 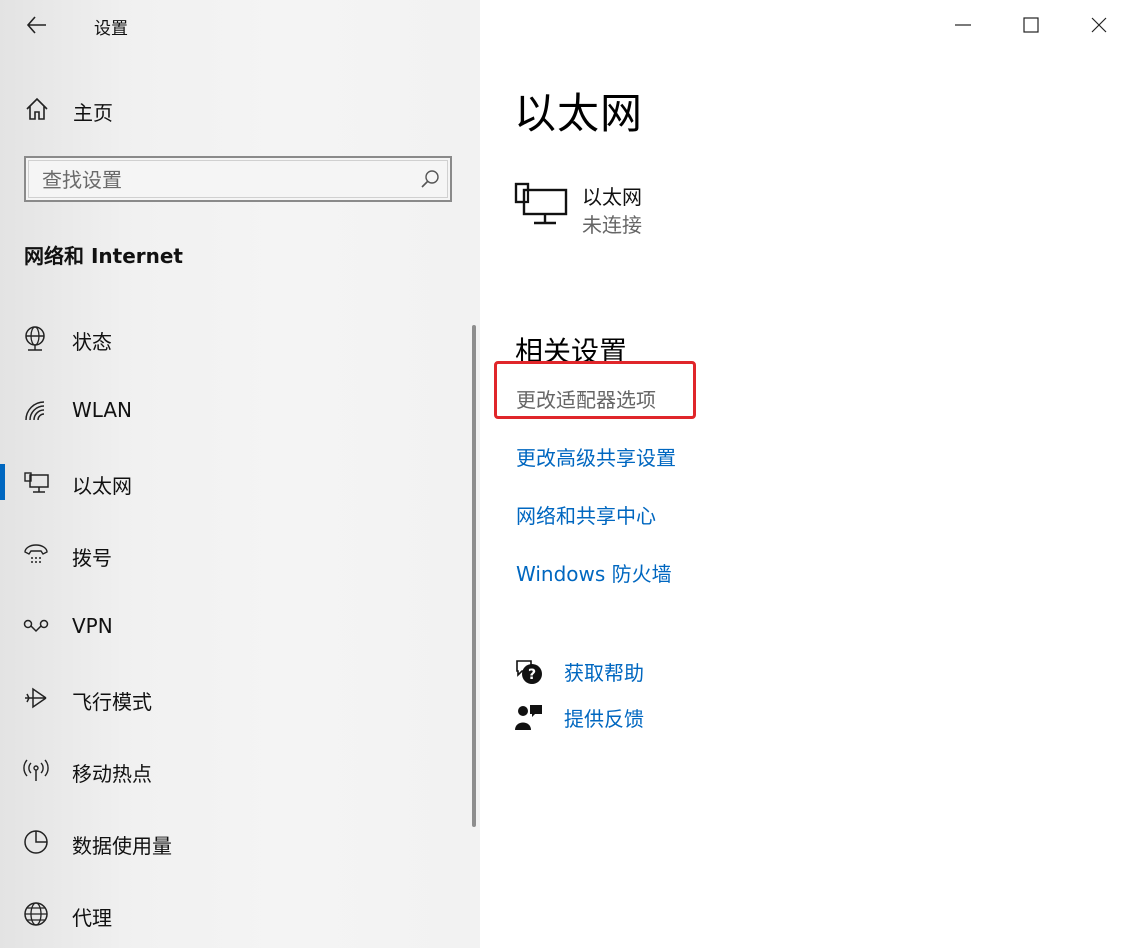 What do you see at coordinates (664, 672) in the screenshot?
I see `get-help-row: ? 获取帮助` at bounding box center [664, 672].